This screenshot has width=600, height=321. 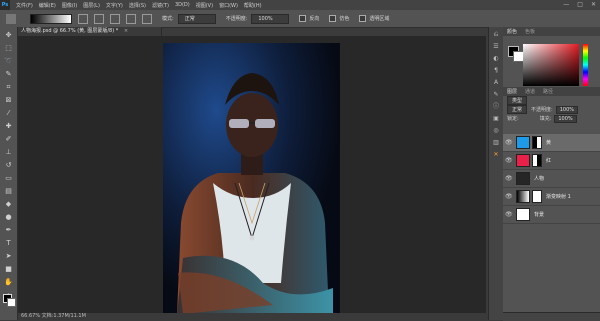 What do you see at coordinates (99, 18) in the screenshot?
I see `radial-gradient-icon` at bounding box center [99, 18].